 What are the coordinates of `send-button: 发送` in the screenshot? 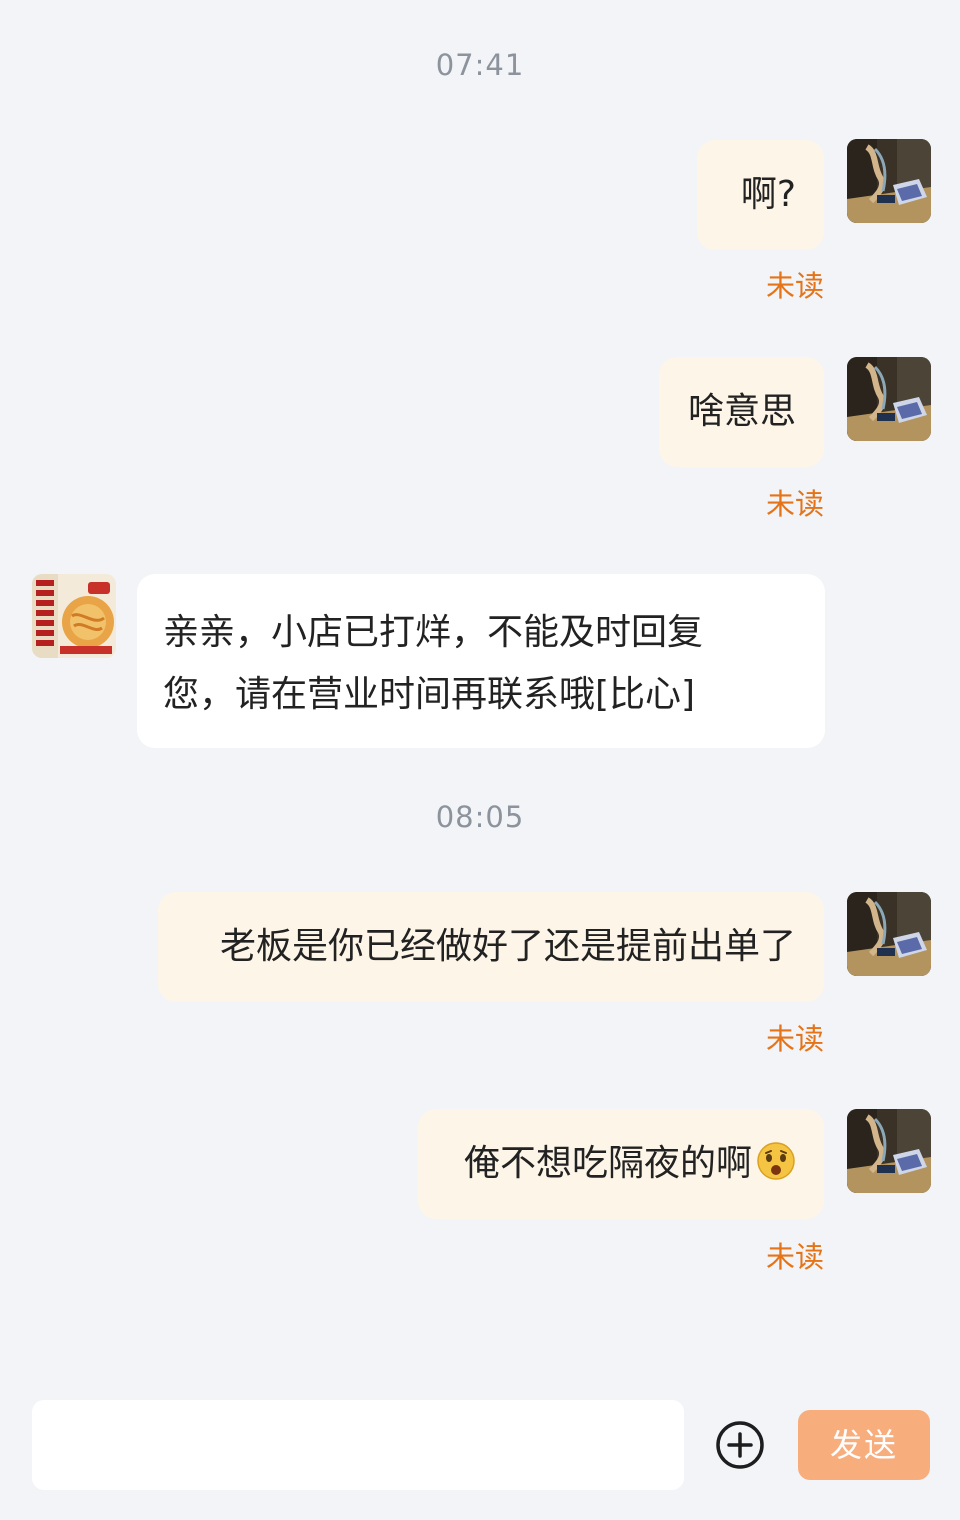 It's located at (864, 1445).